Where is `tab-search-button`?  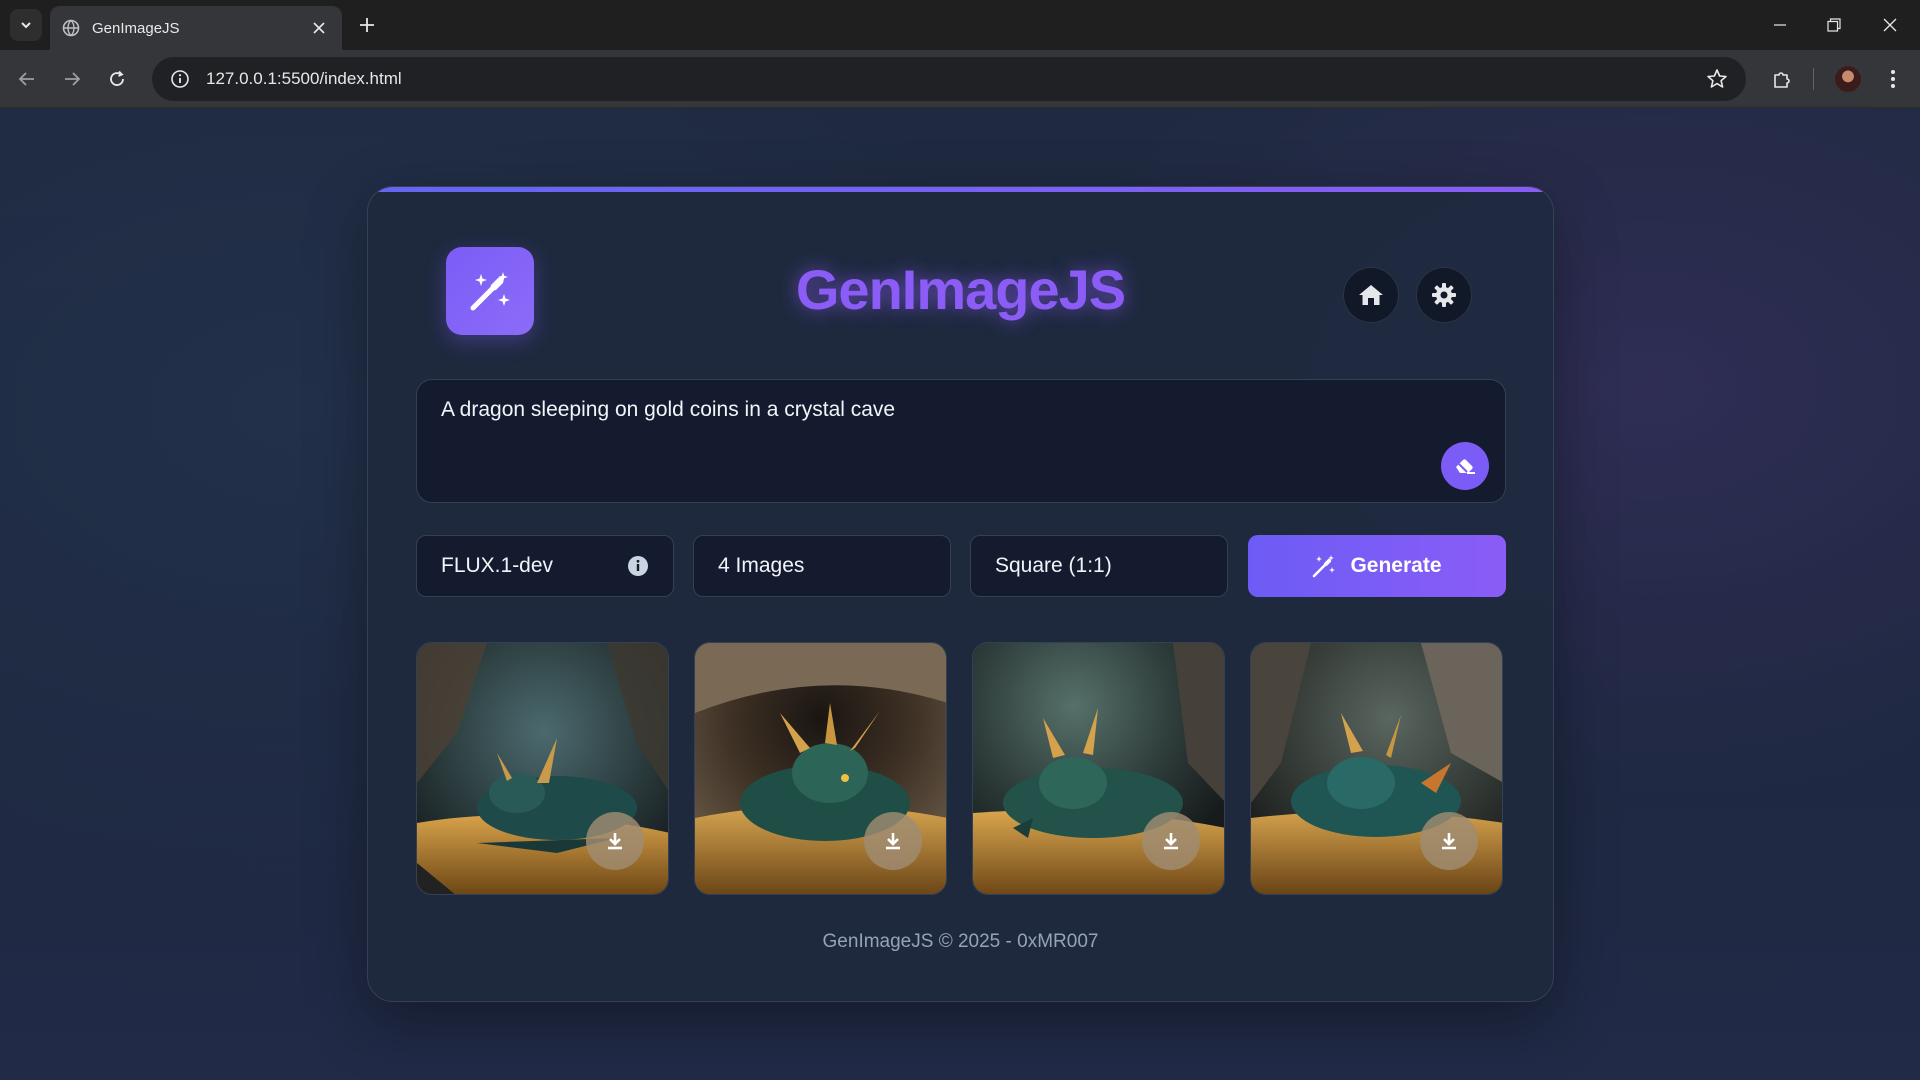 tab-search-button is located at coordinates (26, 25).